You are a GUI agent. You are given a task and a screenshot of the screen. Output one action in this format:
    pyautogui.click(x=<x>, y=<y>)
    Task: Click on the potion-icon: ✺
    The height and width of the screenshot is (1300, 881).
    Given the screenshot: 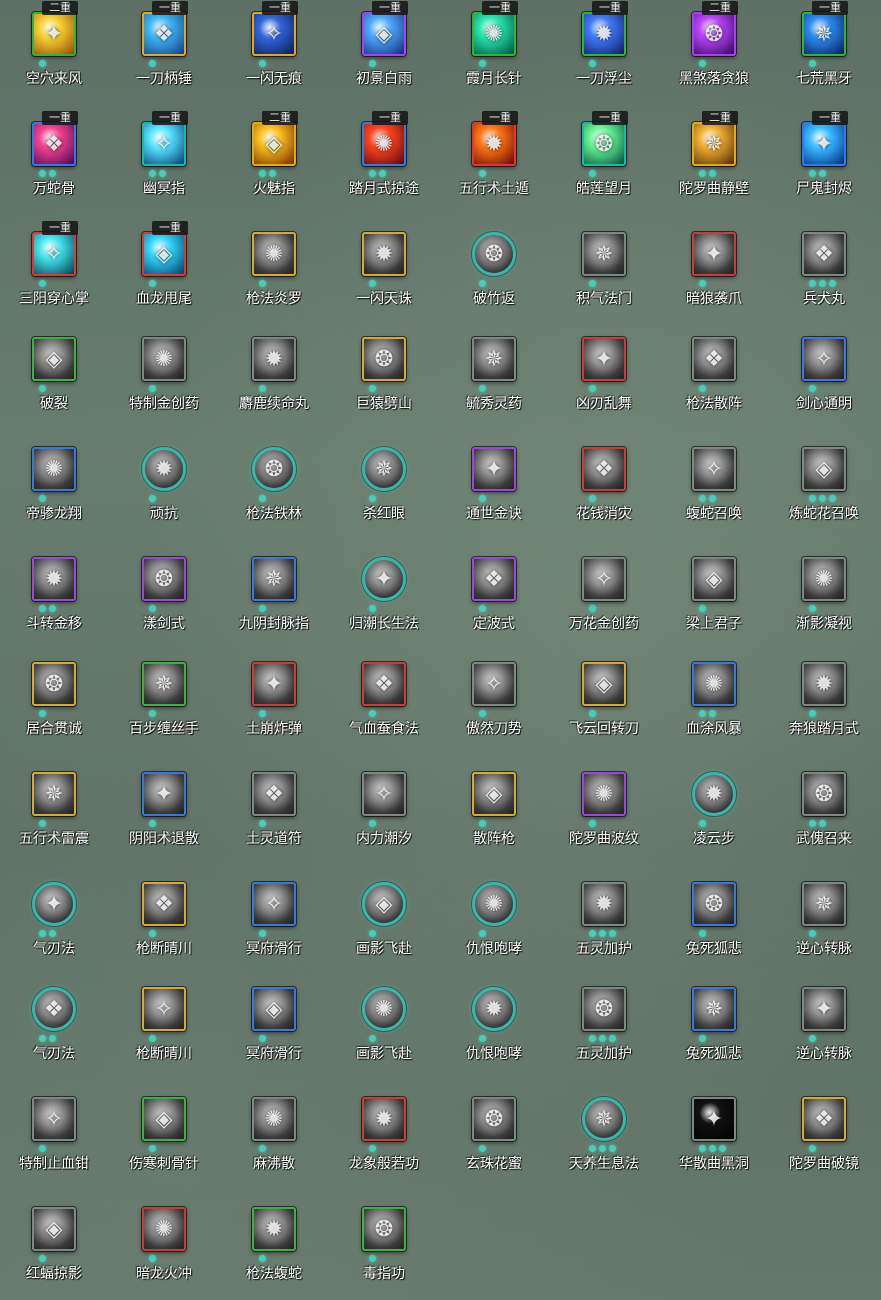 What is the action you would take?
    pyautogui.click(x=164, y=359)
    